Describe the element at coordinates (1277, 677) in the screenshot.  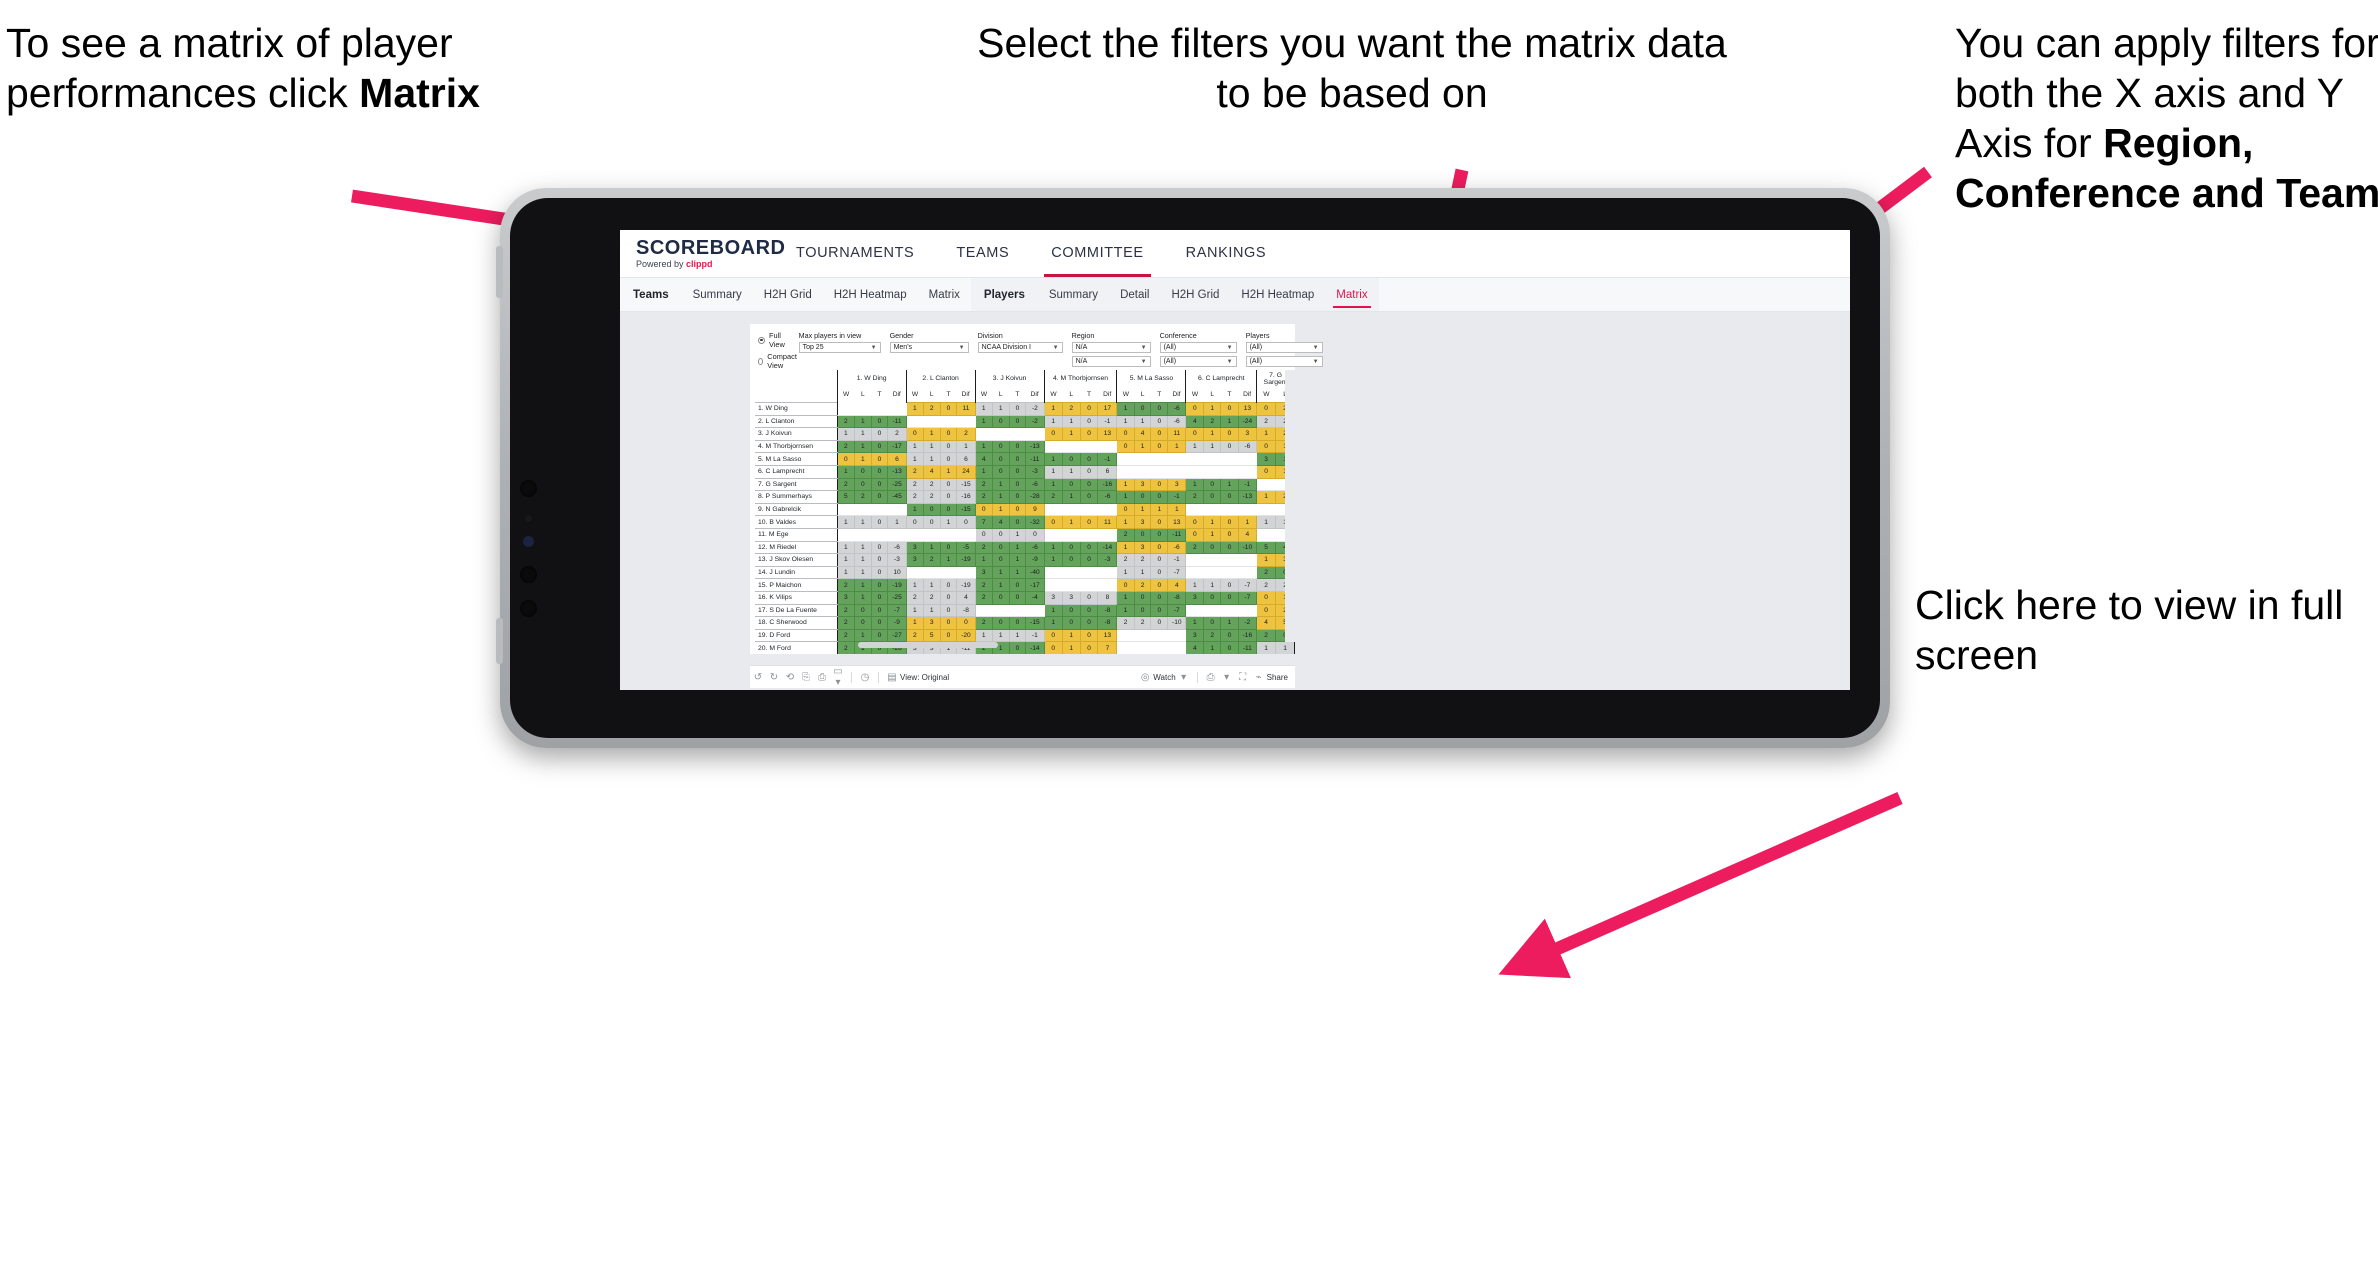
I see `share-label: Share` at that location.